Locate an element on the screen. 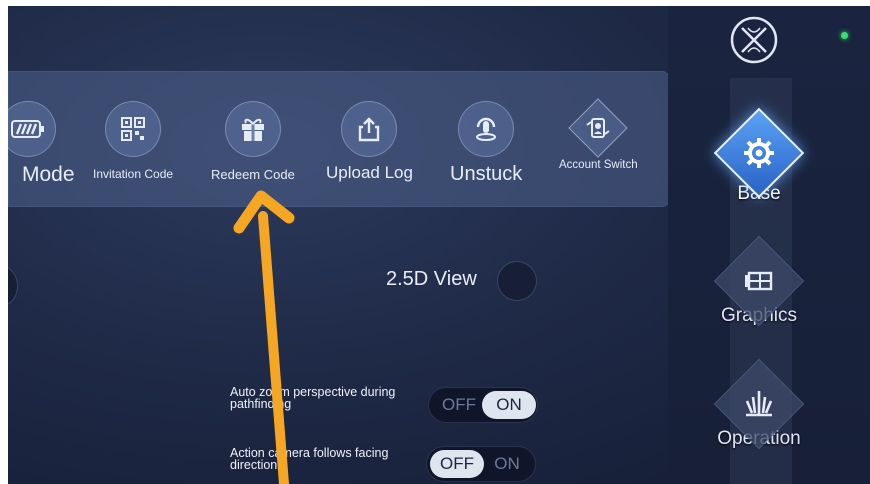 This screenshot has width=870, height=484. close-icon is located at coordinates (754, 40).